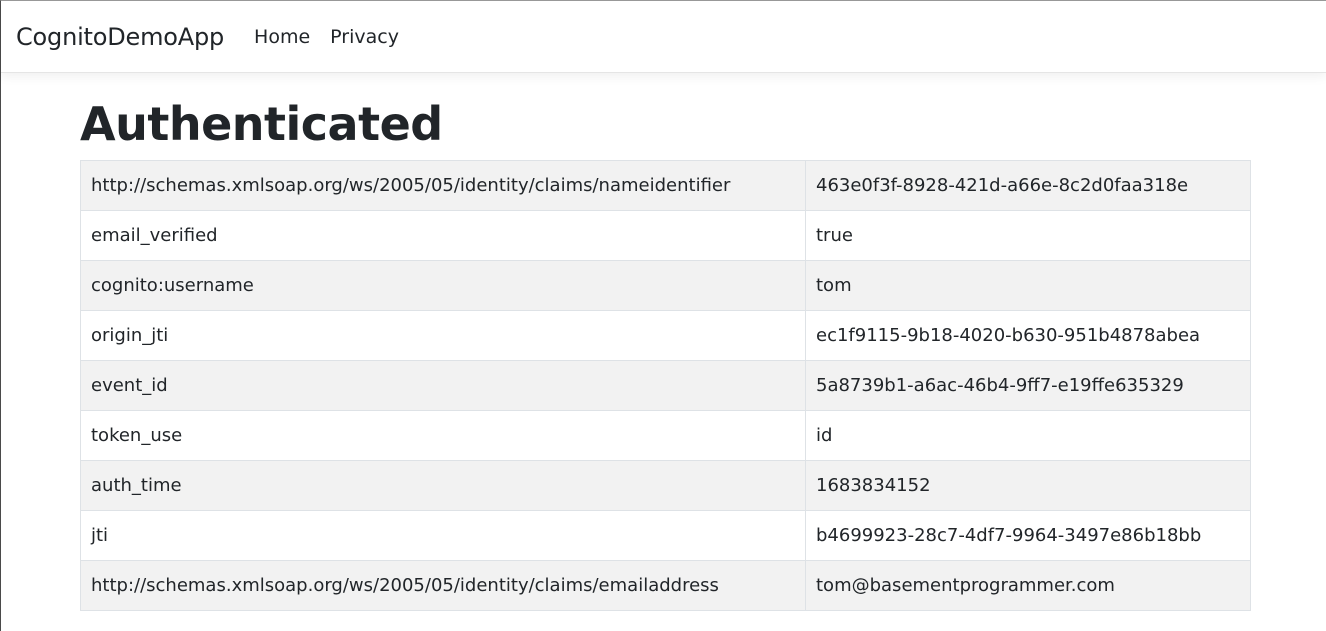 The width and height of the screenshot is (1326, 631). What do you see at coordinates (443, 435) in the screenshot?
I see `claim-type: token_use` at bounding box center [443, 435].